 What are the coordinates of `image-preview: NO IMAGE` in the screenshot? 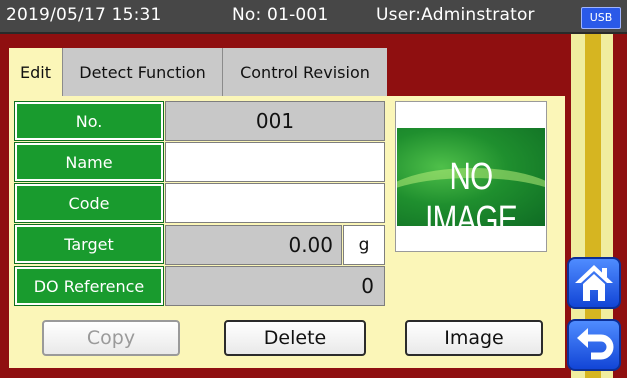 It's located at (471, 176).